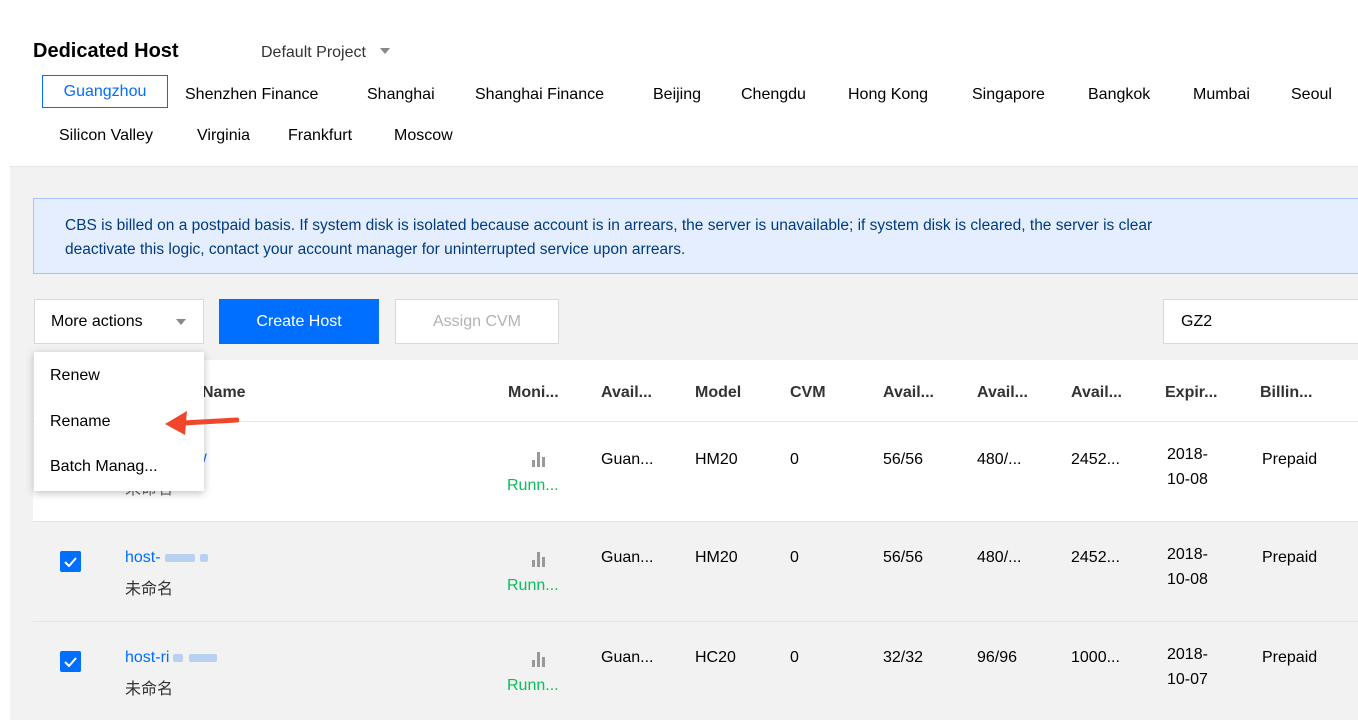  I want to click on more-actions-button: More actions, so click(119, 321).